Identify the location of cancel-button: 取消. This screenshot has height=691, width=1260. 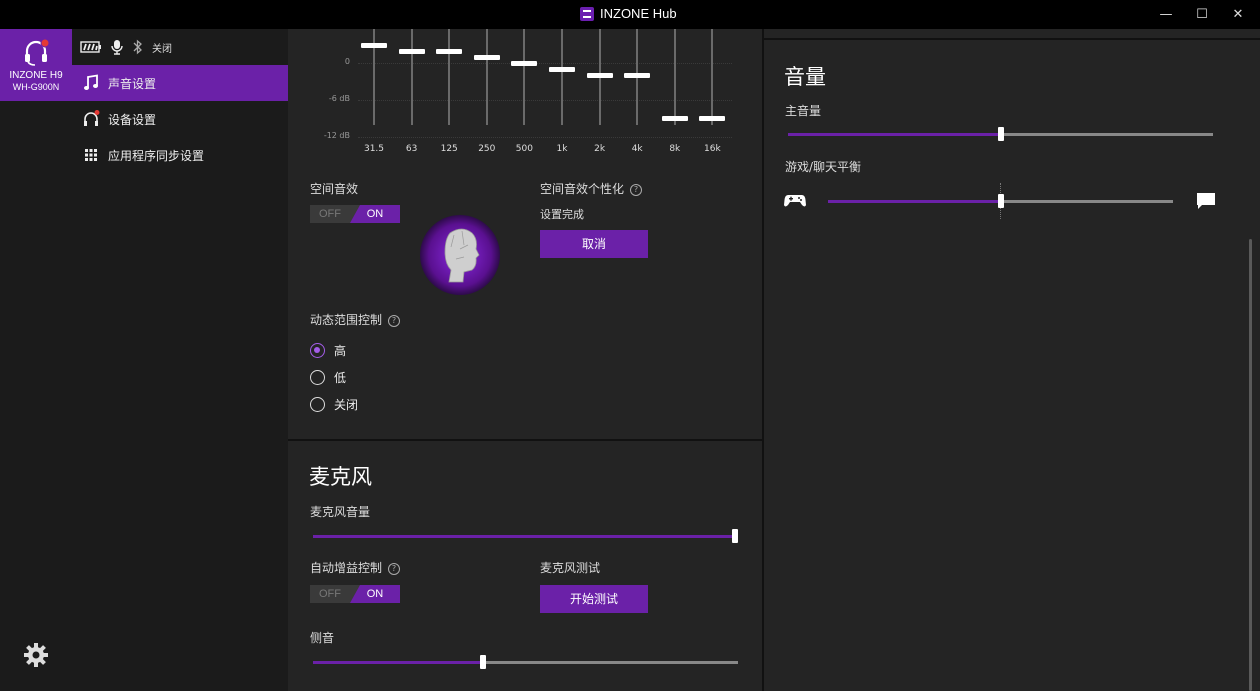
(594, 244).